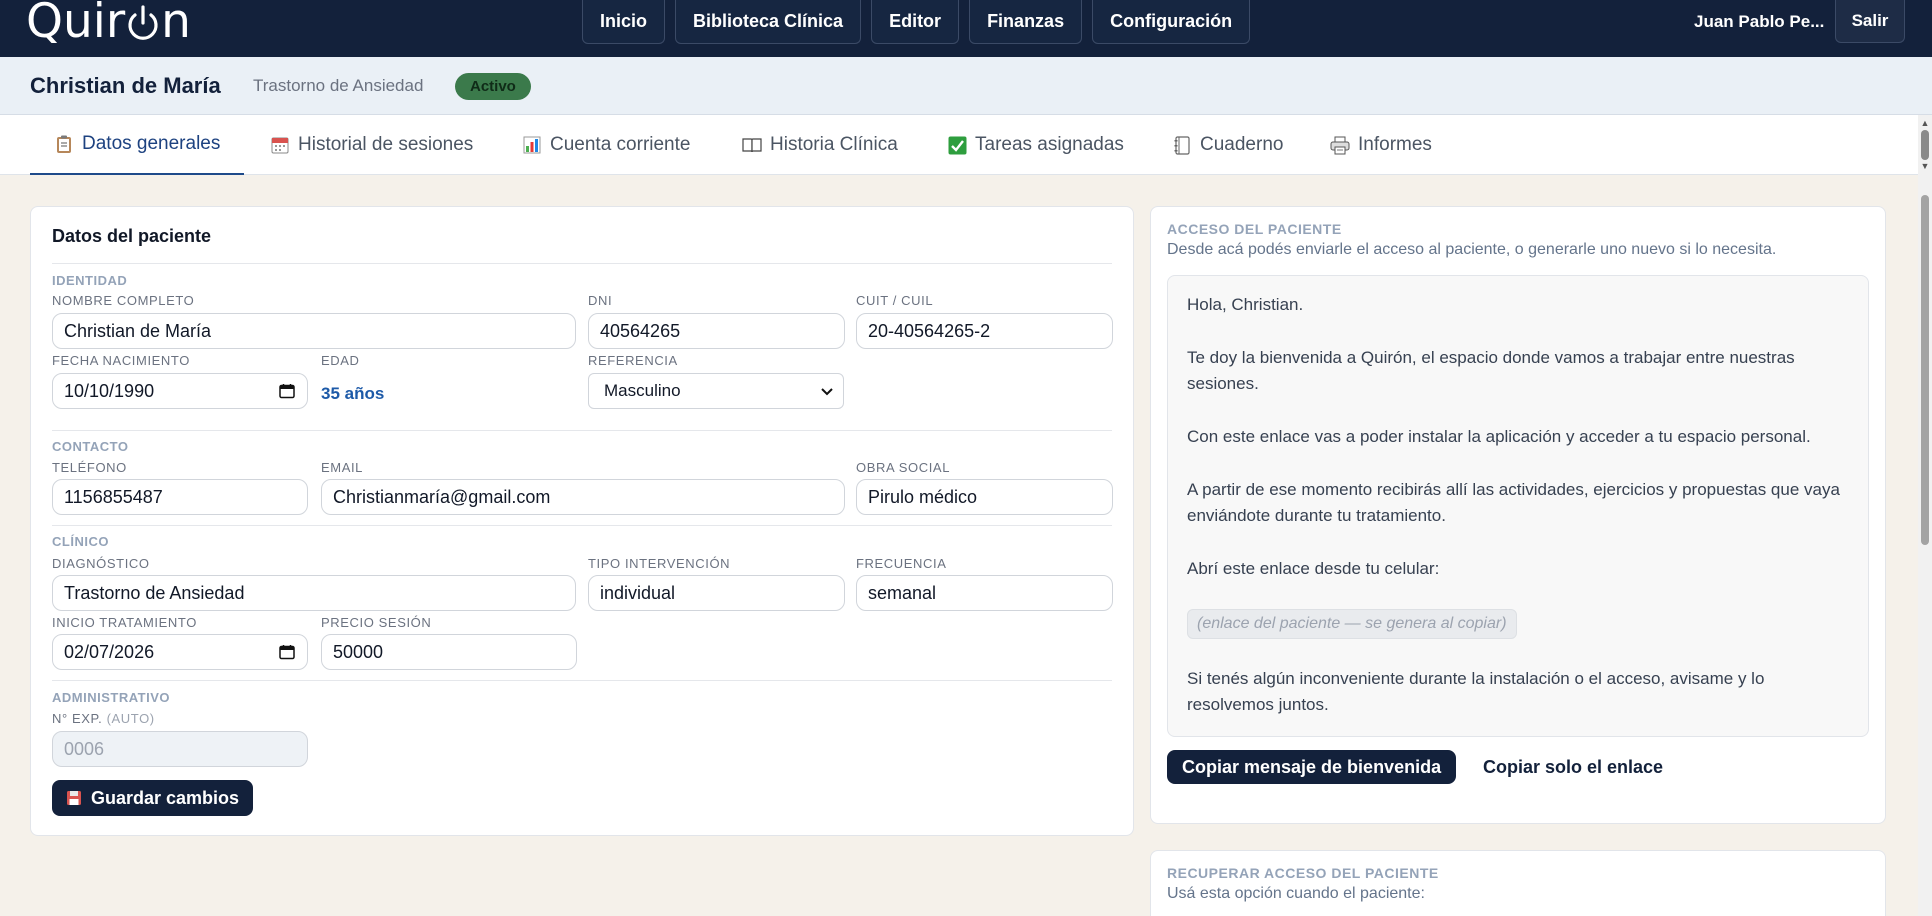  What do you see at coordinates (1925, 145) in the screenshot?
I see `scroll-thumb-tabs` at bounding box center [1925, 145].